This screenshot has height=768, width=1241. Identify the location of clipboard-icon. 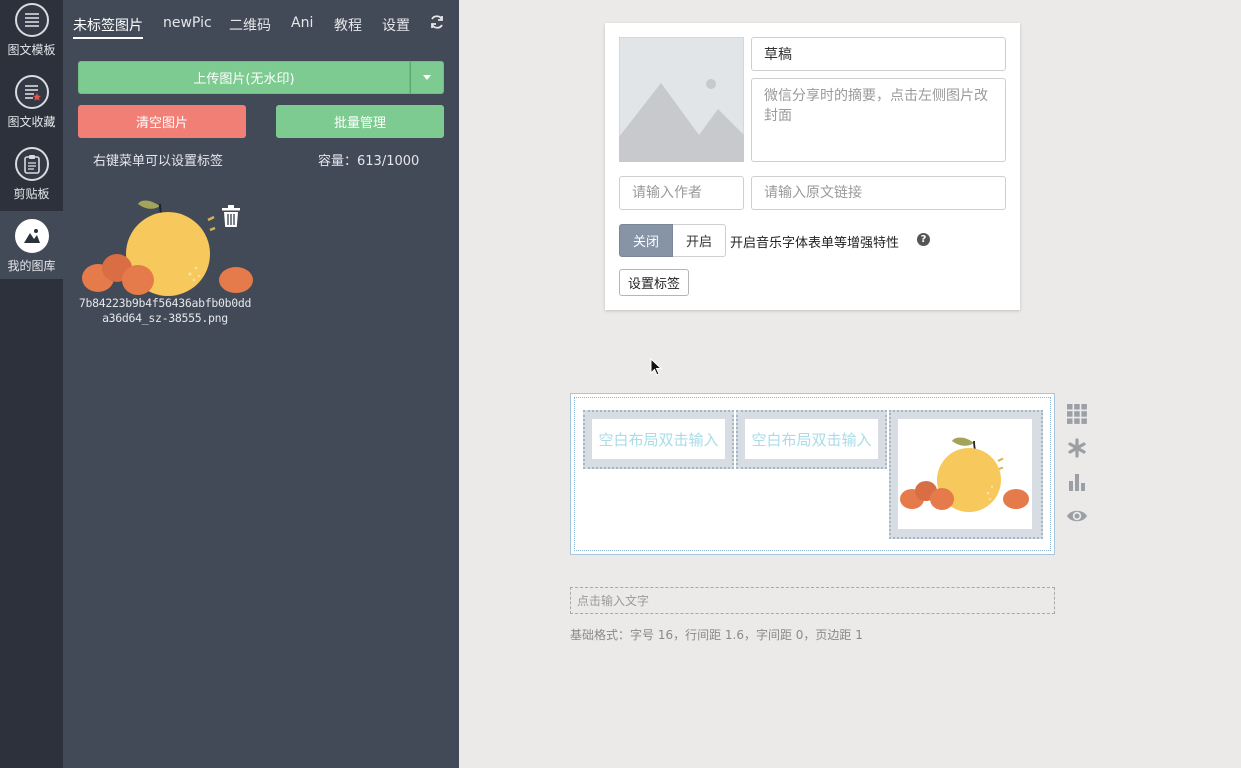
(31, 164).